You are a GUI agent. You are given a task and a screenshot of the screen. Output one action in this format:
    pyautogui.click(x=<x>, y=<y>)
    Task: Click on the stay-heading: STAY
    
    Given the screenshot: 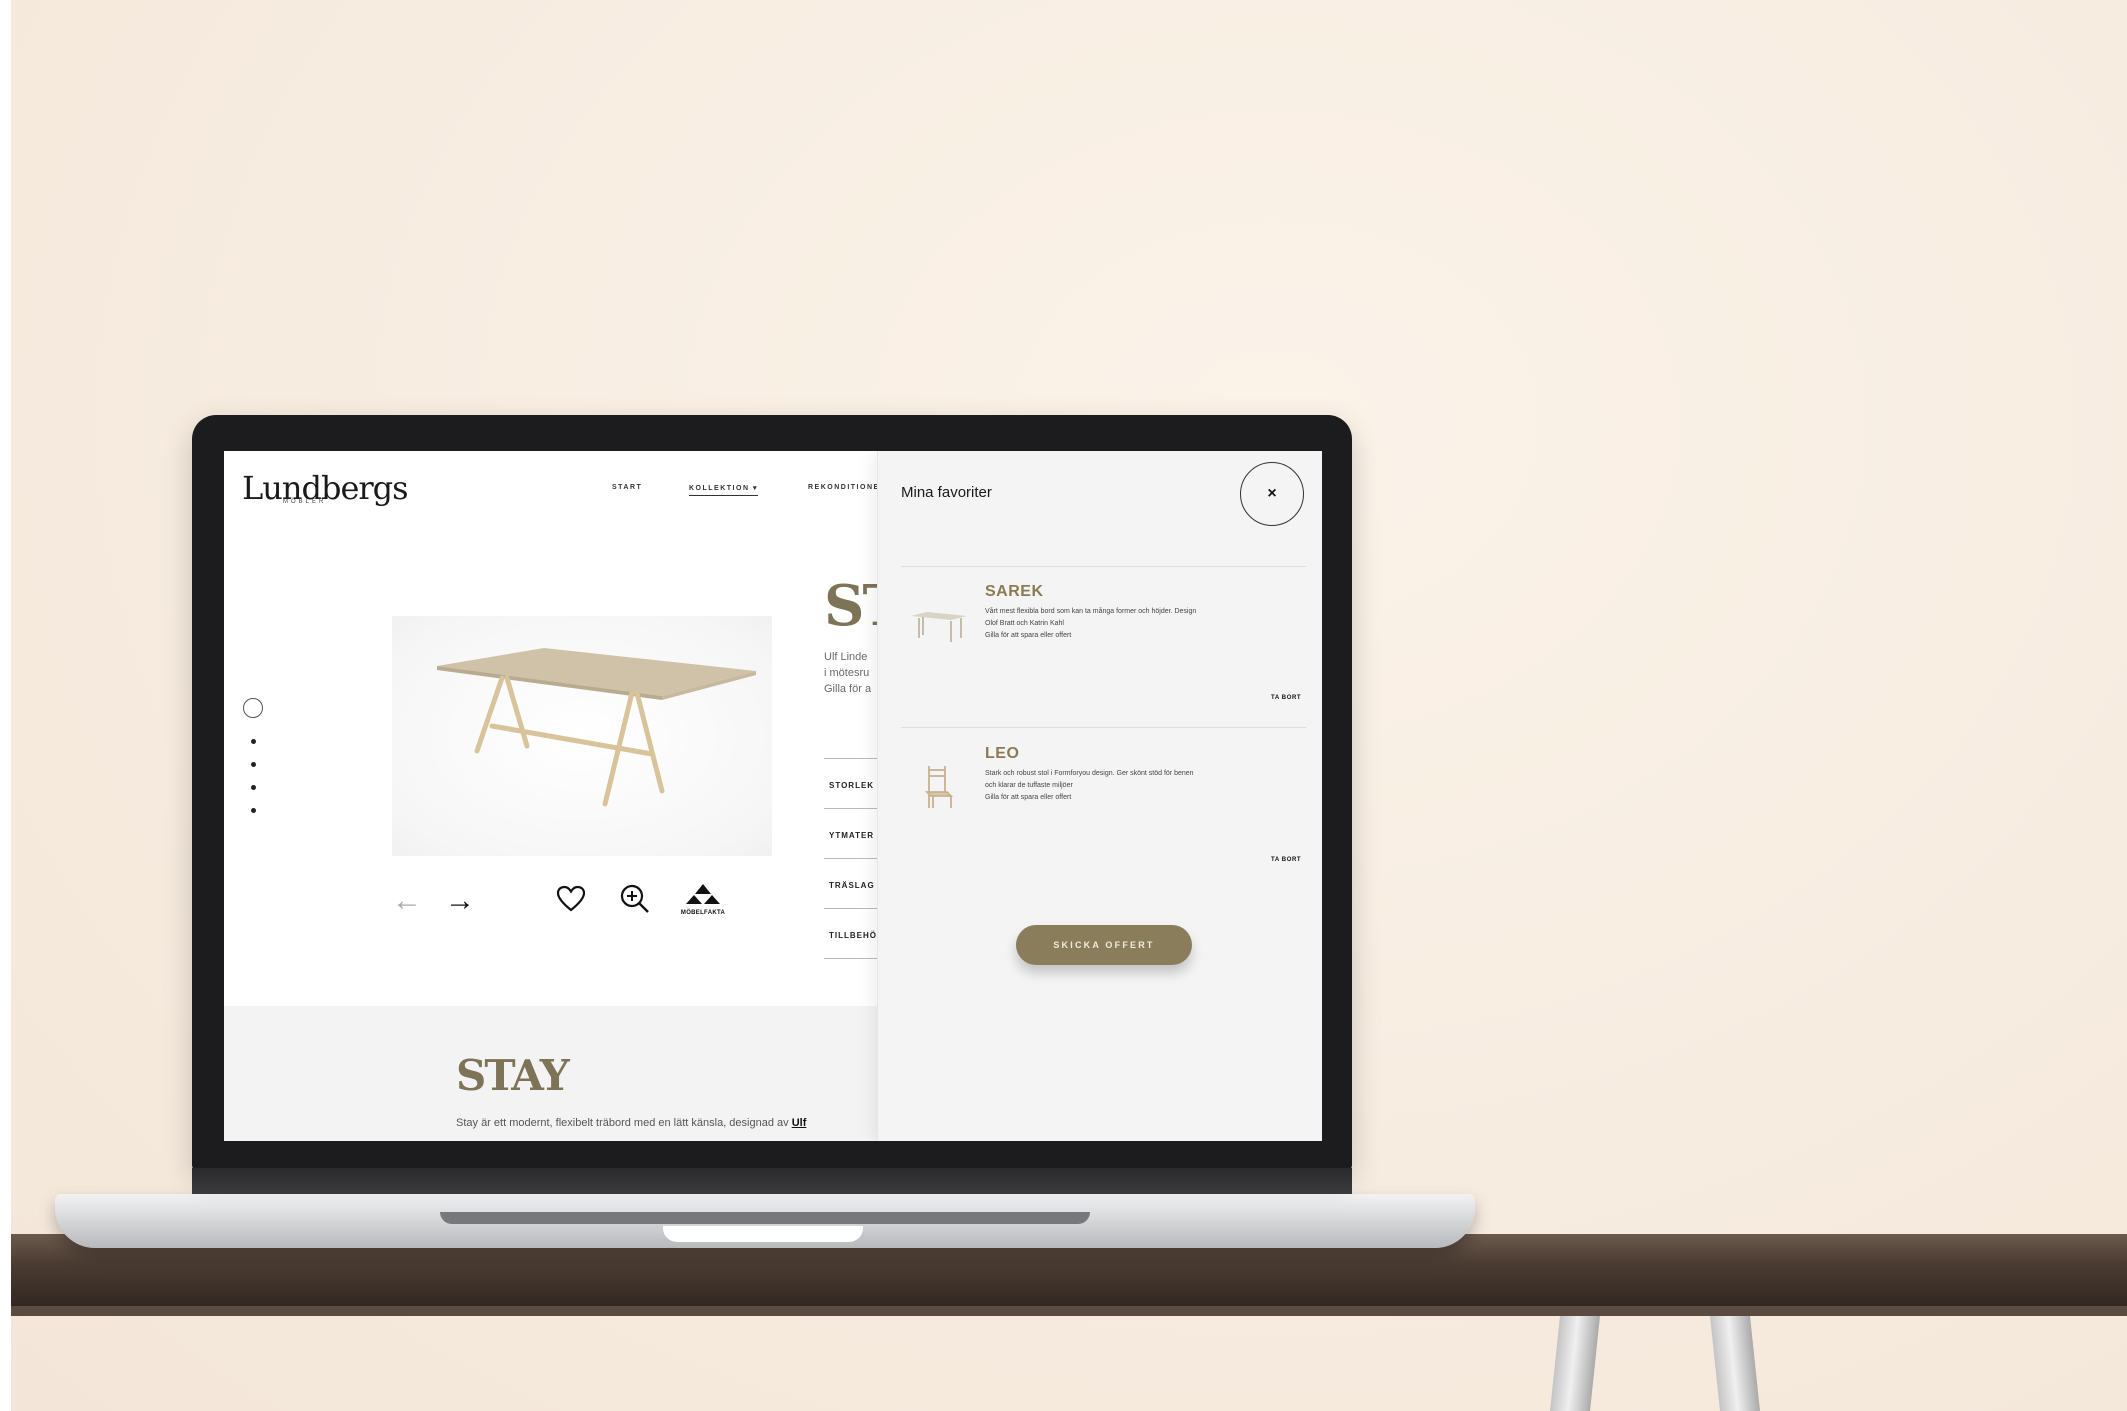 What is the action you would take?
    pyautogui.click(x=513, y=1075)
    